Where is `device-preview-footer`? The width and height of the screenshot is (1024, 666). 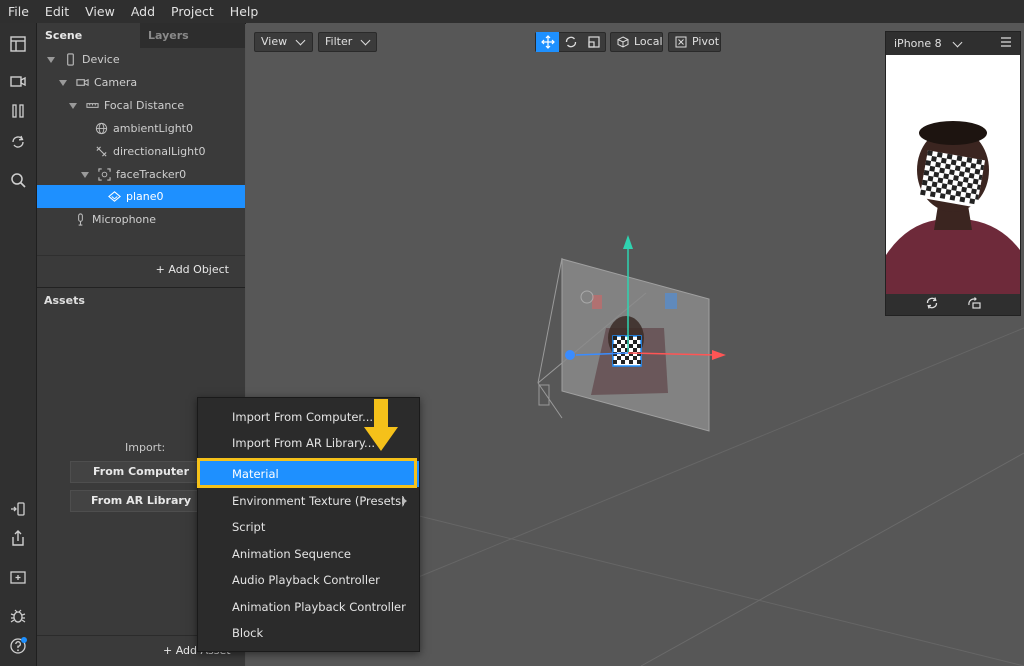 device-preview-footer is located at coordinates (953, 304).